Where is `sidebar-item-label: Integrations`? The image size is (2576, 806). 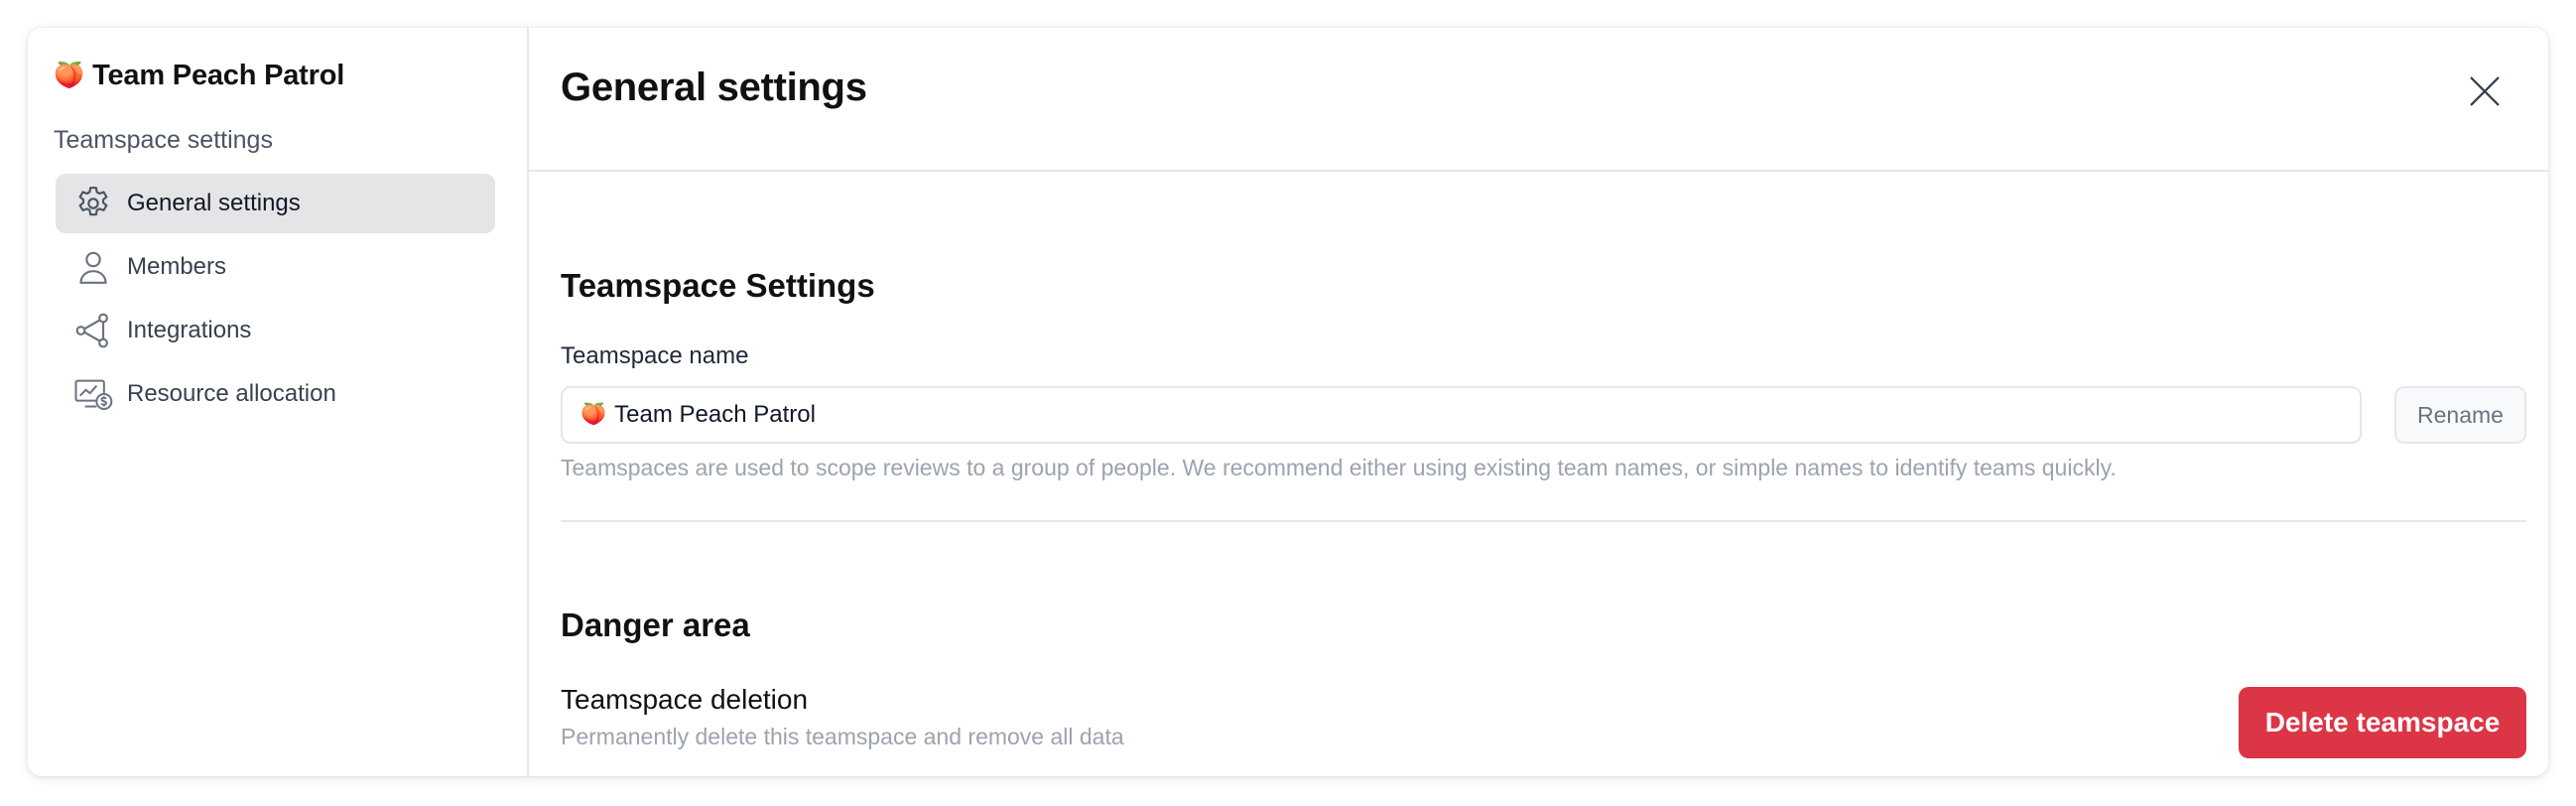
sidebar-item-label: Integrations is located at coordinates (190, 330).